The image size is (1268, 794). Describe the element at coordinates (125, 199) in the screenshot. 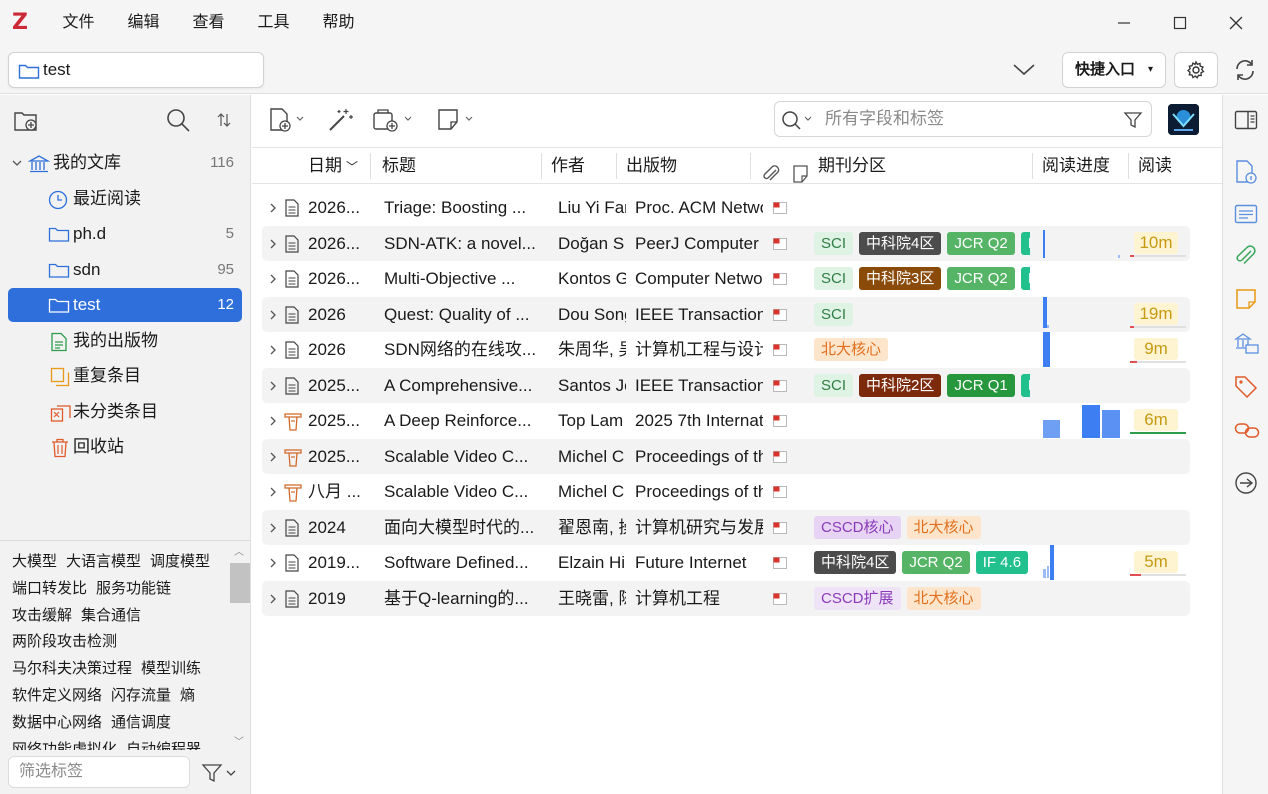

I see `tree-item-recent: 最近阅读` at that location.